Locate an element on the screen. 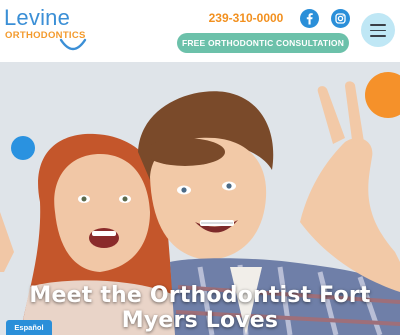 Image resolution: width=400 pixels, height=335 pixels. hero-title: Meet the Orthodontist Fort Myers Loves is located at coordinates (200, 308).